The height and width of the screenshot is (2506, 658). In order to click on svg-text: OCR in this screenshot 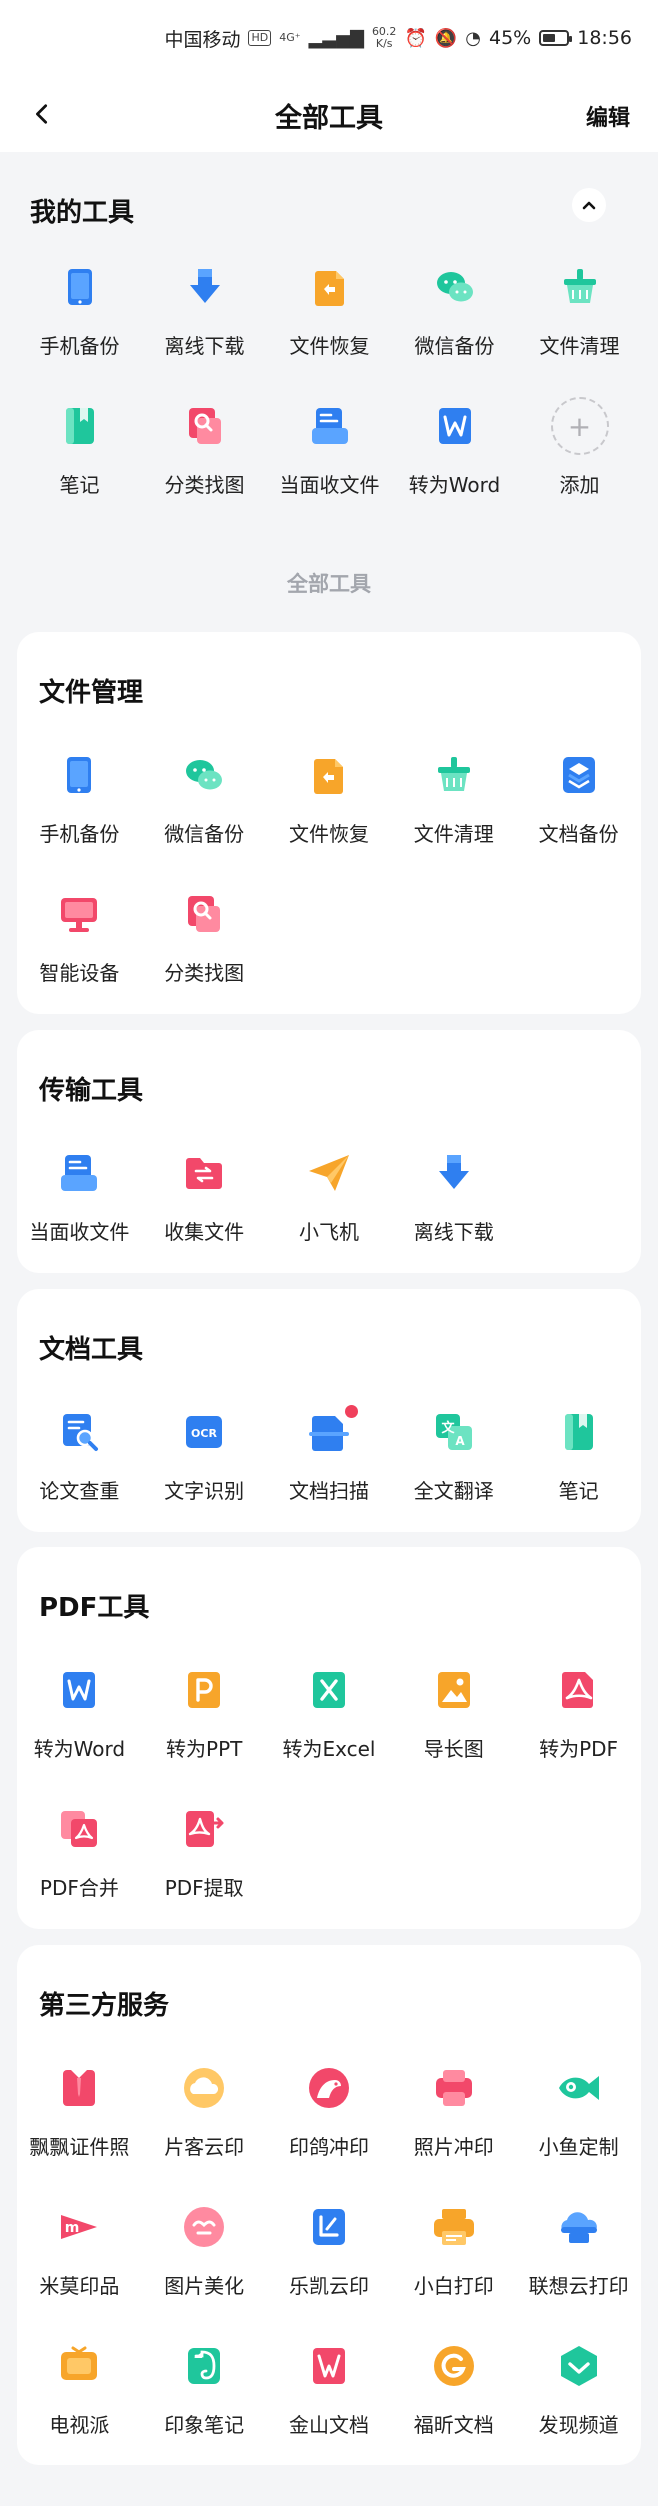, I will do `click(204, 1433)`.